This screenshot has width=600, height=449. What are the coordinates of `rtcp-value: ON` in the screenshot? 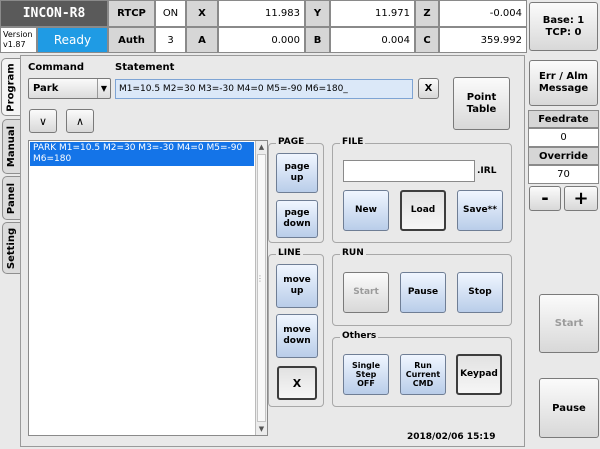 It's located at (170, 13).